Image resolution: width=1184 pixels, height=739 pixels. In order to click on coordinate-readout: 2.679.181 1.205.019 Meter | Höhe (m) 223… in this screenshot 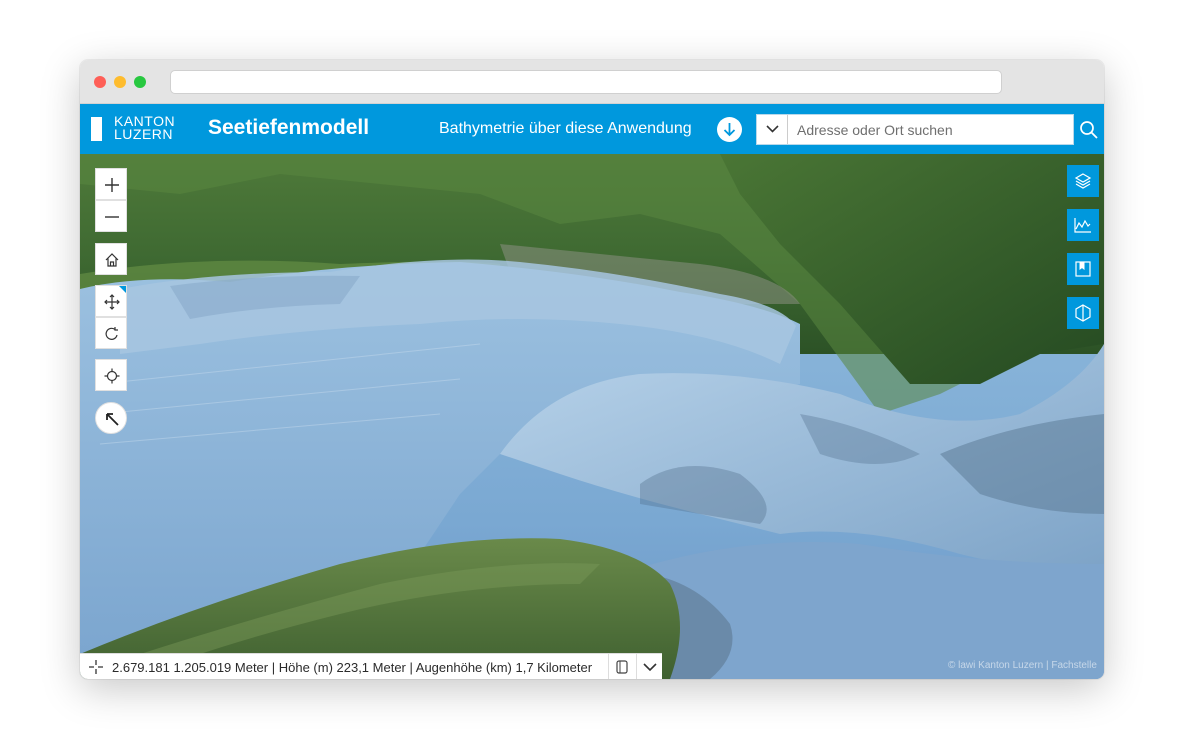, I will do `click(352, 667)`.